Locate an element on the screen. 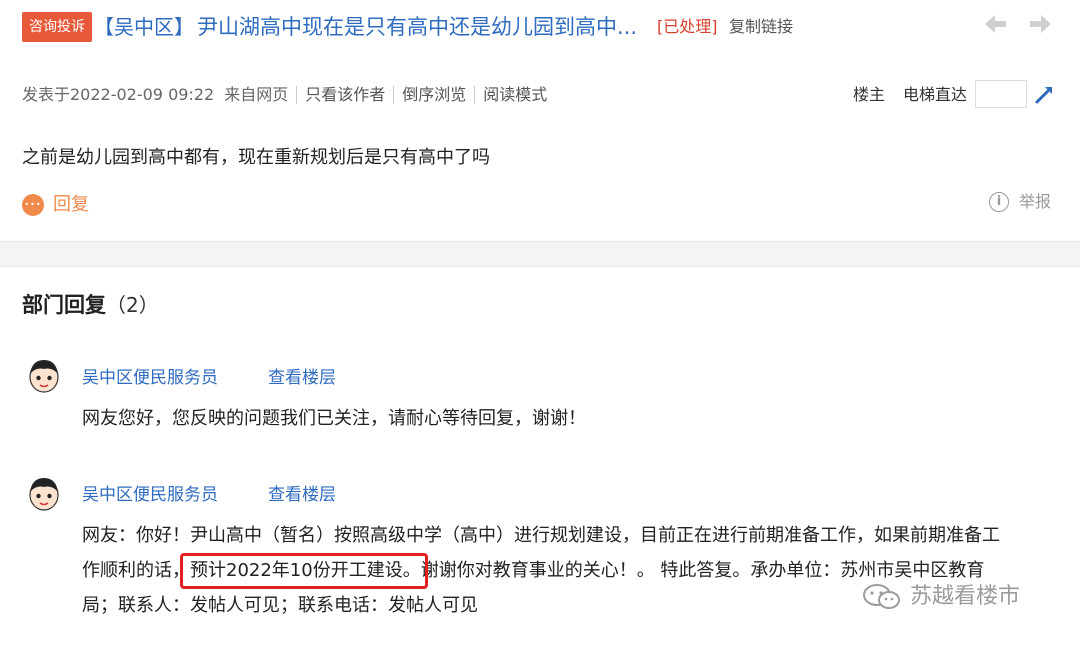 The height and width of the screenshot is (645, 1080). info-icon: i is located at coordinates (999, 202).